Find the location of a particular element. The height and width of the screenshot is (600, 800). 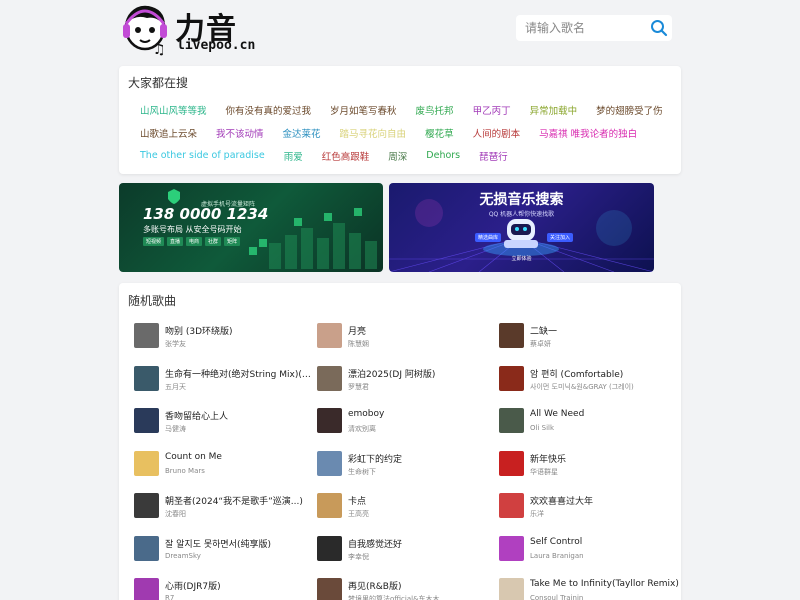

banner-left-number: 138 0000 1234 is located at coordinates (206, 214).